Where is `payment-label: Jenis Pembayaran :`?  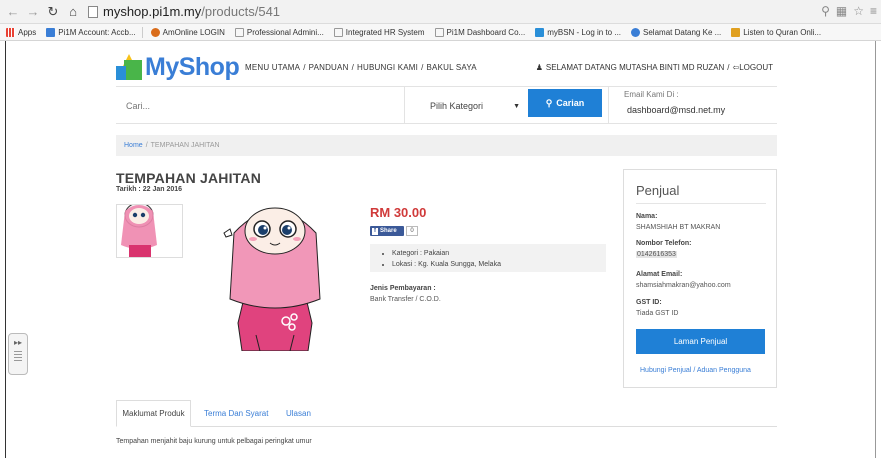
payment-label: Jenis Pembayaran : is located at coordinates (403, 288).